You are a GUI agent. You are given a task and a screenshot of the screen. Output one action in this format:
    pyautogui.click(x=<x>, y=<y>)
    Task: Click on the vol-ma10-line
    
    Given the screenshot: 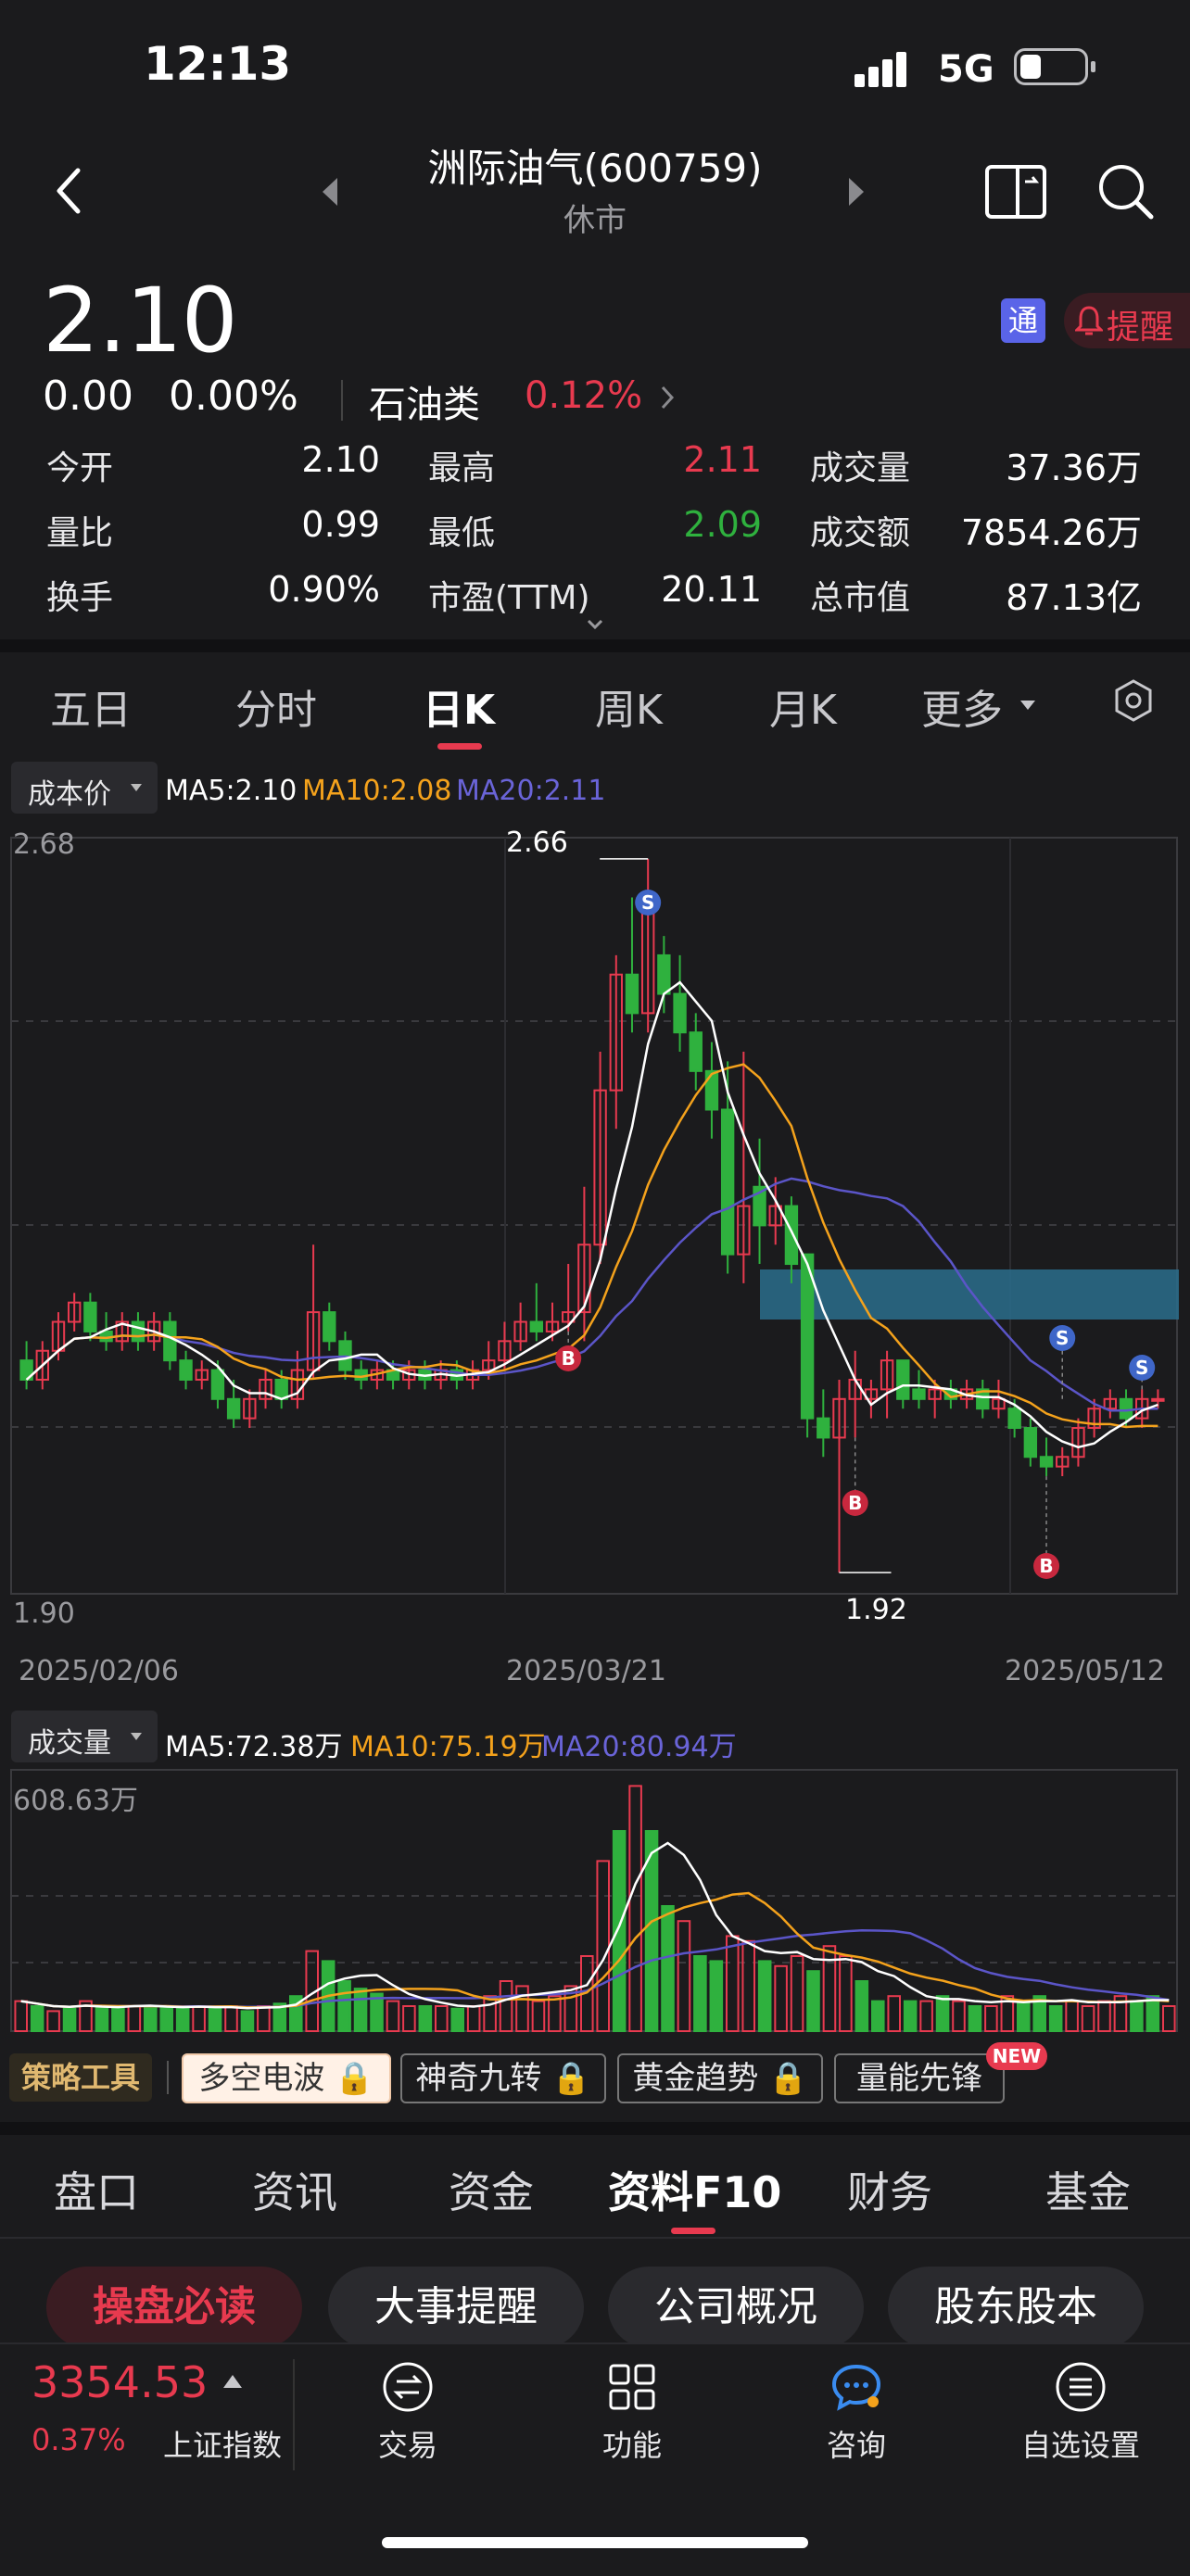 What is the action you would take?
    pyautogui.click(x=595, y=1950)
    